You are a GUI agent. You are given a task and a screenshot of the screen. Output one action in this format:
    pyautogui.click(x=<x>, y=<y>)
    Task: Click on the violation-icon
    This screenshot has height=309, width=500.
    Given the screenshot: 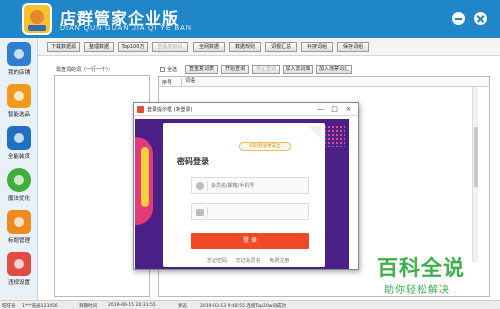 What is the action you would take?
    pyautogui.click(x=19, y=264)
    